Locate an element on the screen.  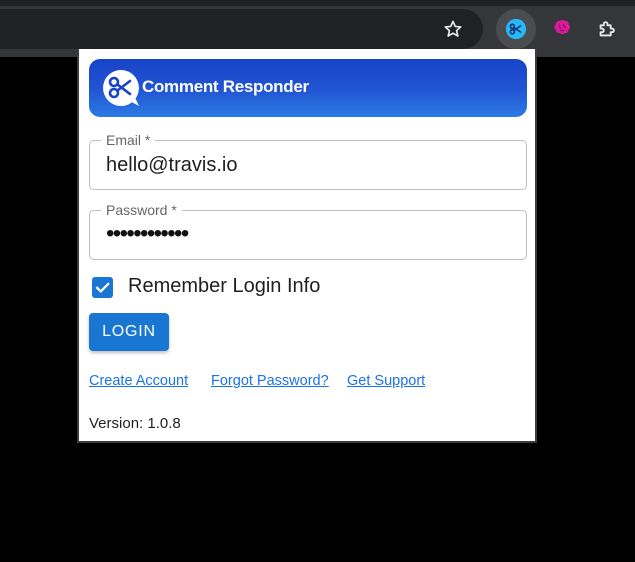
star-icon is located at coordinates (453, 28).